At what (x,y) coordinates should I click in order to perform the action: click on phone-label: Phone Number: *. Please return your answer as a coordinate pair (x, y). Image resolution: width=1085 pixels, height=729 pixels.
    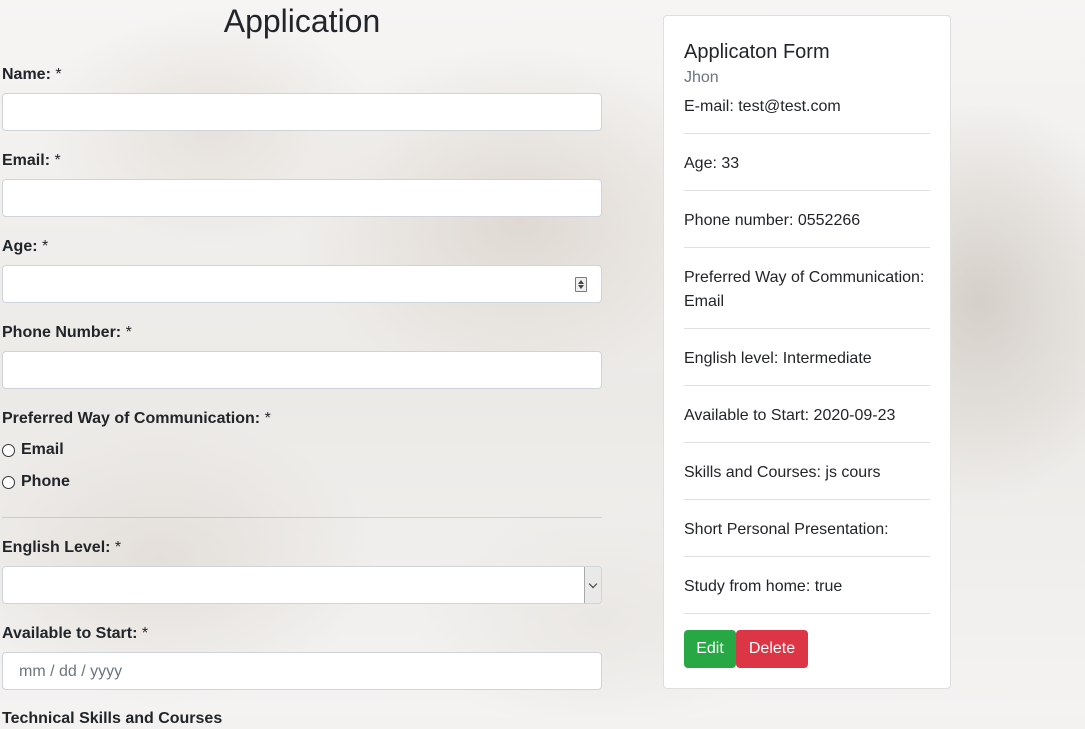
    Looking at the image, I should click on (67, 333).